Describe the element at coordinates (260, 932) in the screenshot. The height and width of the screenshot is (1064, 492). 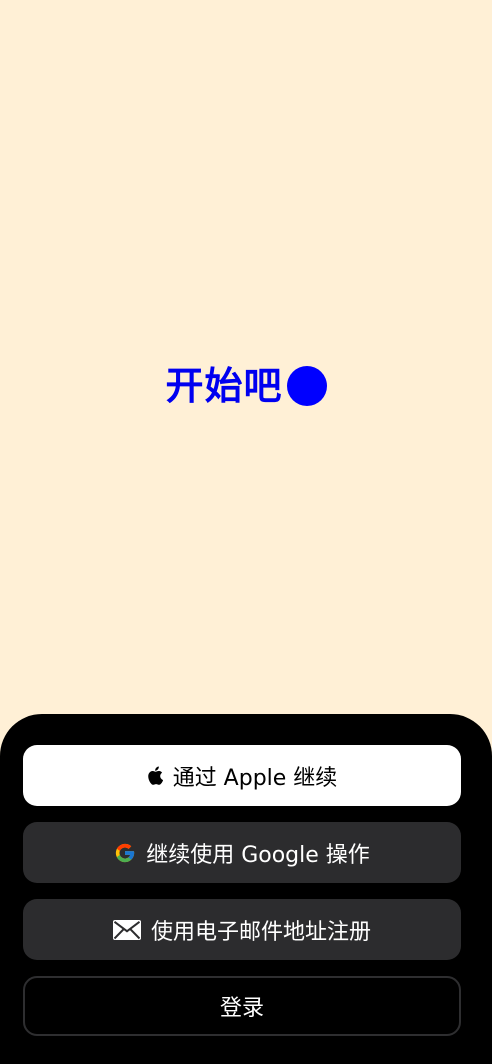
I see `signup-with-email-label: 使用电子邮件地址注册` at that location.